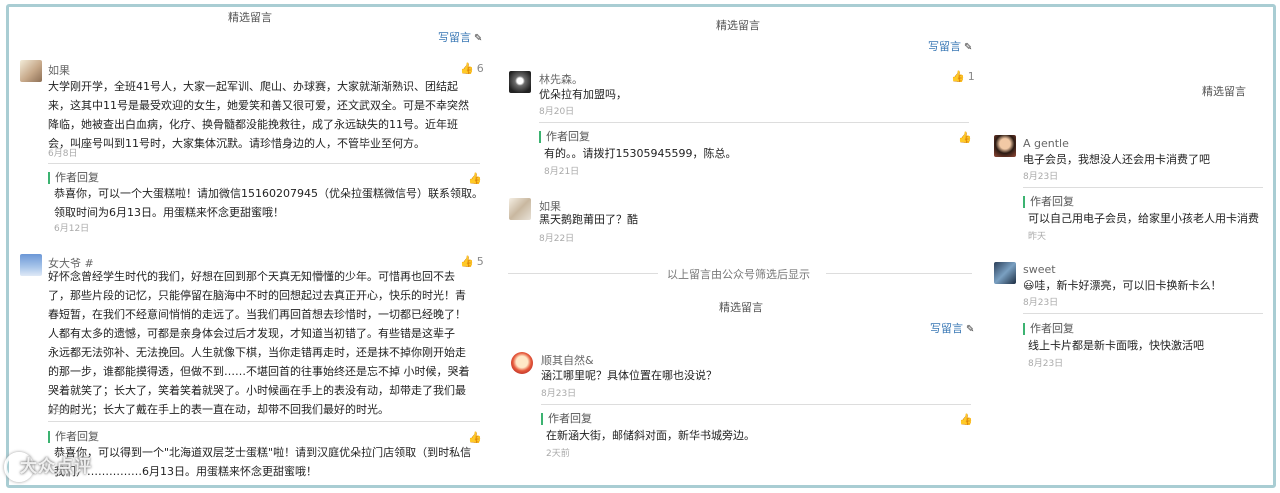 This screenshot has width=1280, height=493. What do you see at coordinates (1122, 285) in the screenshot?
I see `comment-text: 😃哇，新卡好漂亮，可以旧卡换新卡么！` at bounding box center [1122, 285].